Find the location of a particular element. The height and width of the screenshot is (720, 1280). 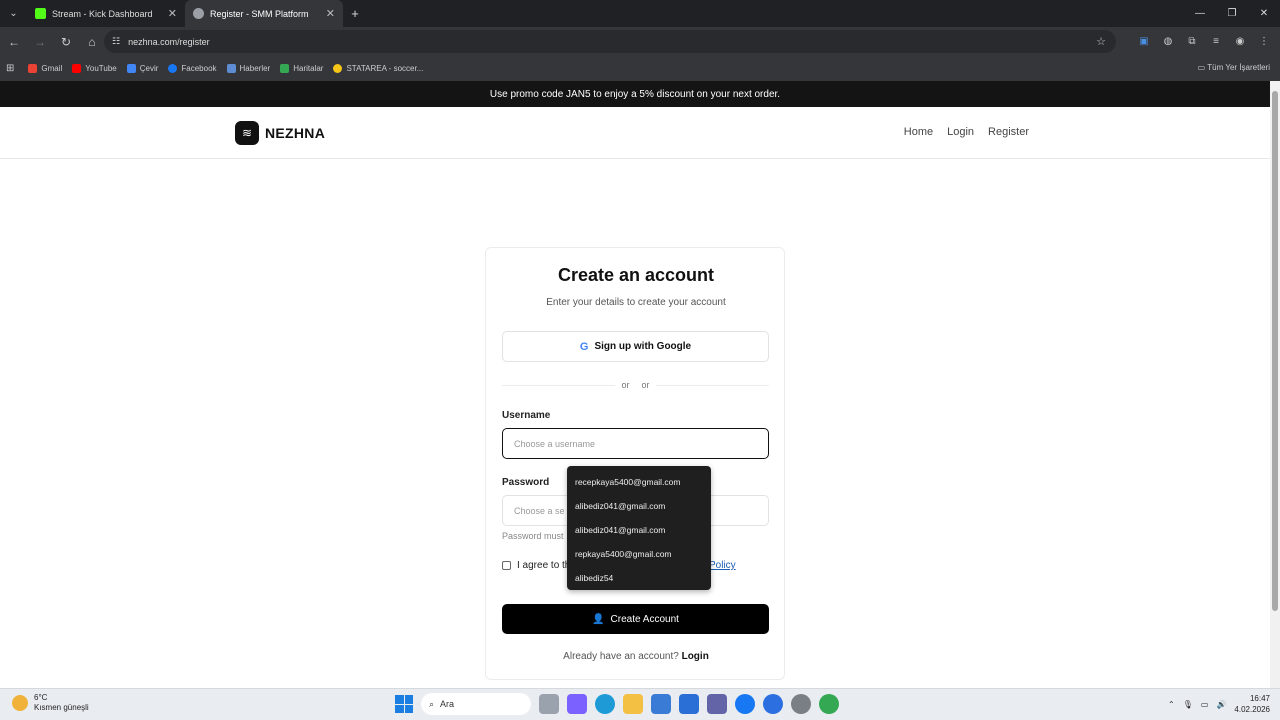

apps-grid-icon: ⊞ is located at coordinates (10, 68).